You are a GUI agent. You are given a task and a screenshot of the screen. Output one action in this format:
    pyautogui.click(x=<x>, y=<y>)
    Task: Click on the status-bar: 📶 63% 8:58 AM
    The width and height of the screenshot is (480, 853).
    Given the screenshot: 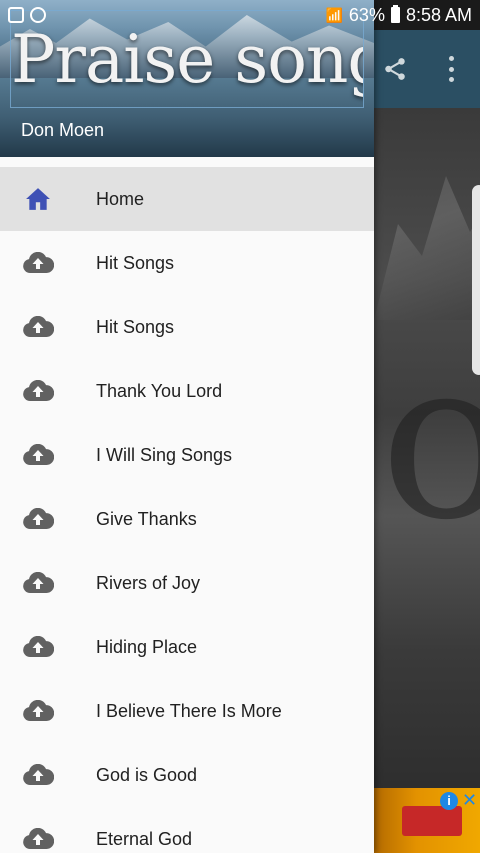 What is the action you would take?
    pyautogui.click(x=240, y=15)
    